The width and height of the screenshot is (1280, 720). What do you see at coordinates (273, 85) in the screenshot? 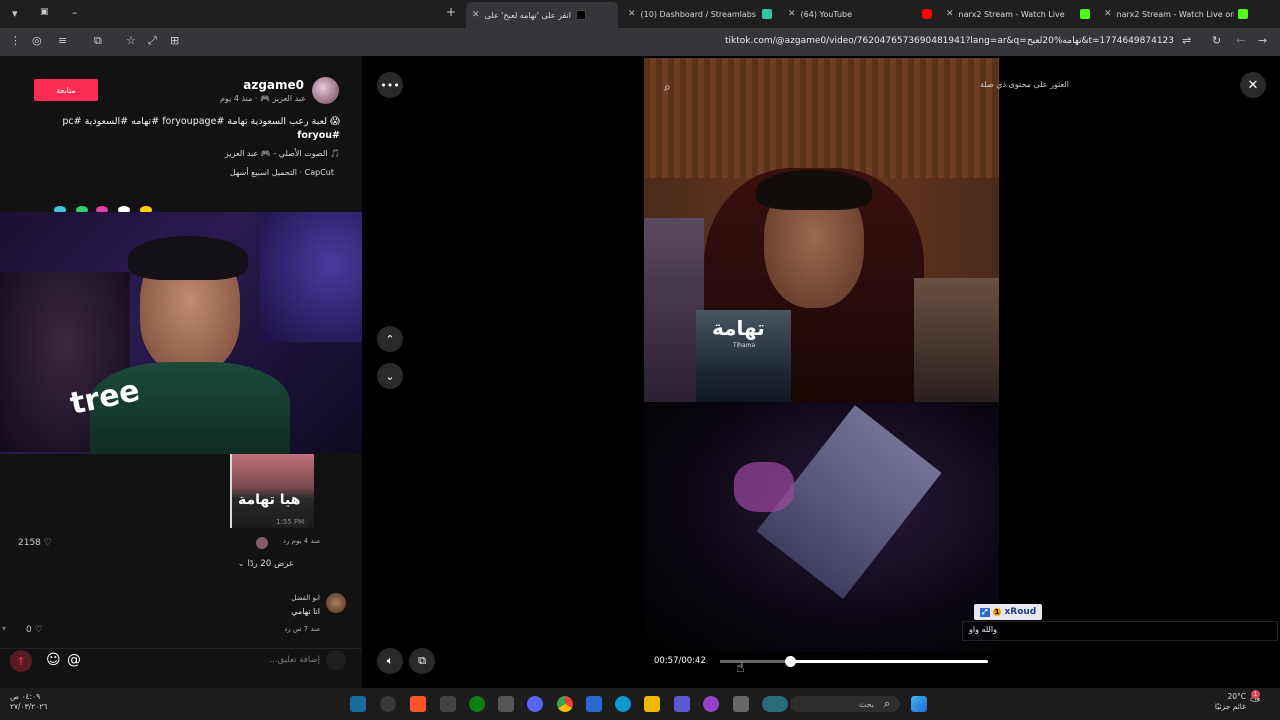
I see `username: azgame0` at bounding box center [273, 85].